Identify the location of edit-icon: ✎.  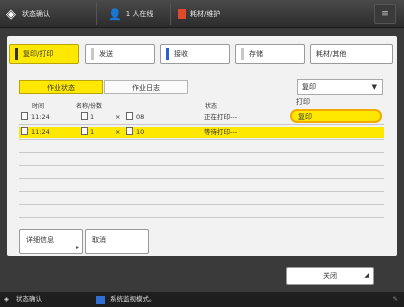
(395, 299).